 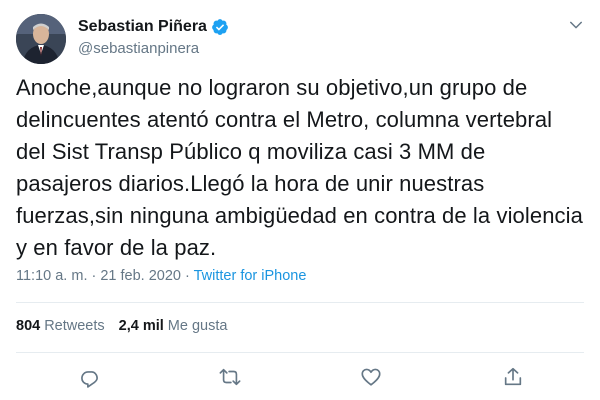 I want to click on retweets-label: Retweets, so click(x=74, y=326).